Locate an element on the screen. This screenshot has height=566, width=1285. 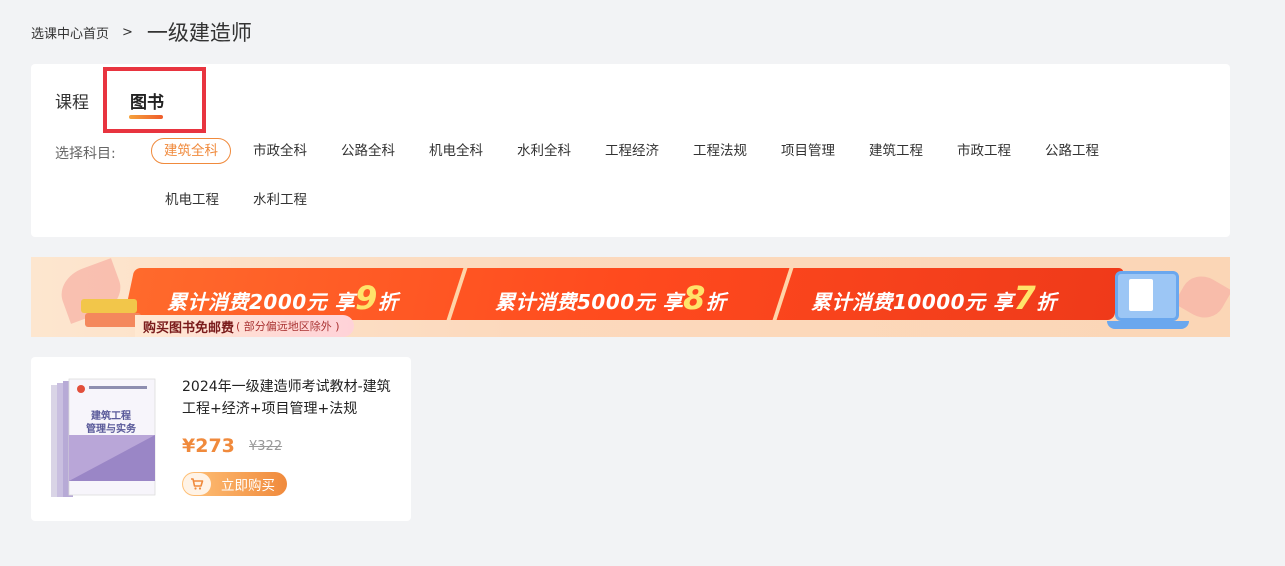
promo-tier-3-discount: 7 is located at coordinates (1025, 298).